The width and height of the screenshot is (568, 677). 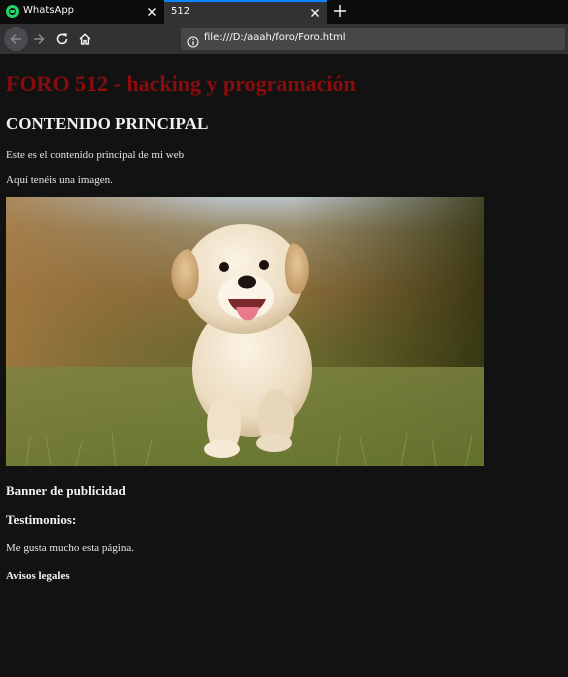 What do you see at coordinates (107, 123) in the screenshot?
I see `main-heading: CONTENIDO PRINCIPAL` at bounding box center [107, 123].